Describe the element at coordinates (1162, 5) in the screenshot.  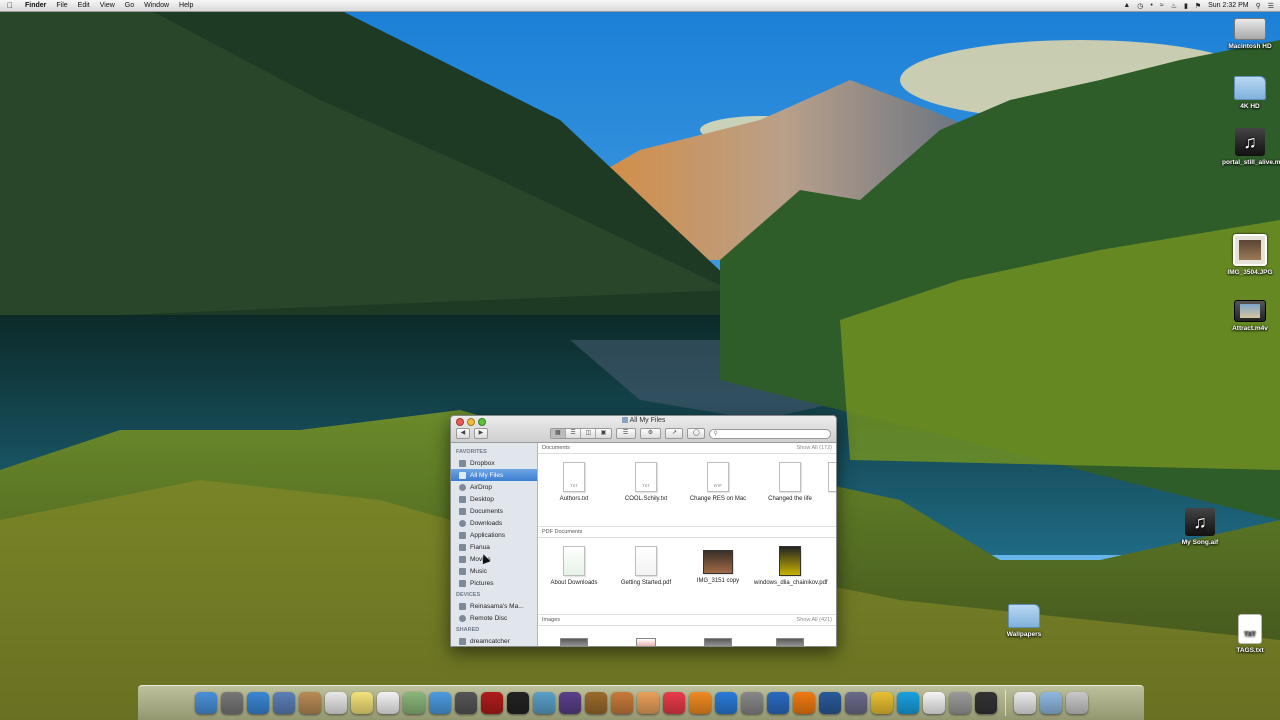
I see `wifi-icon: ≈` at that location.